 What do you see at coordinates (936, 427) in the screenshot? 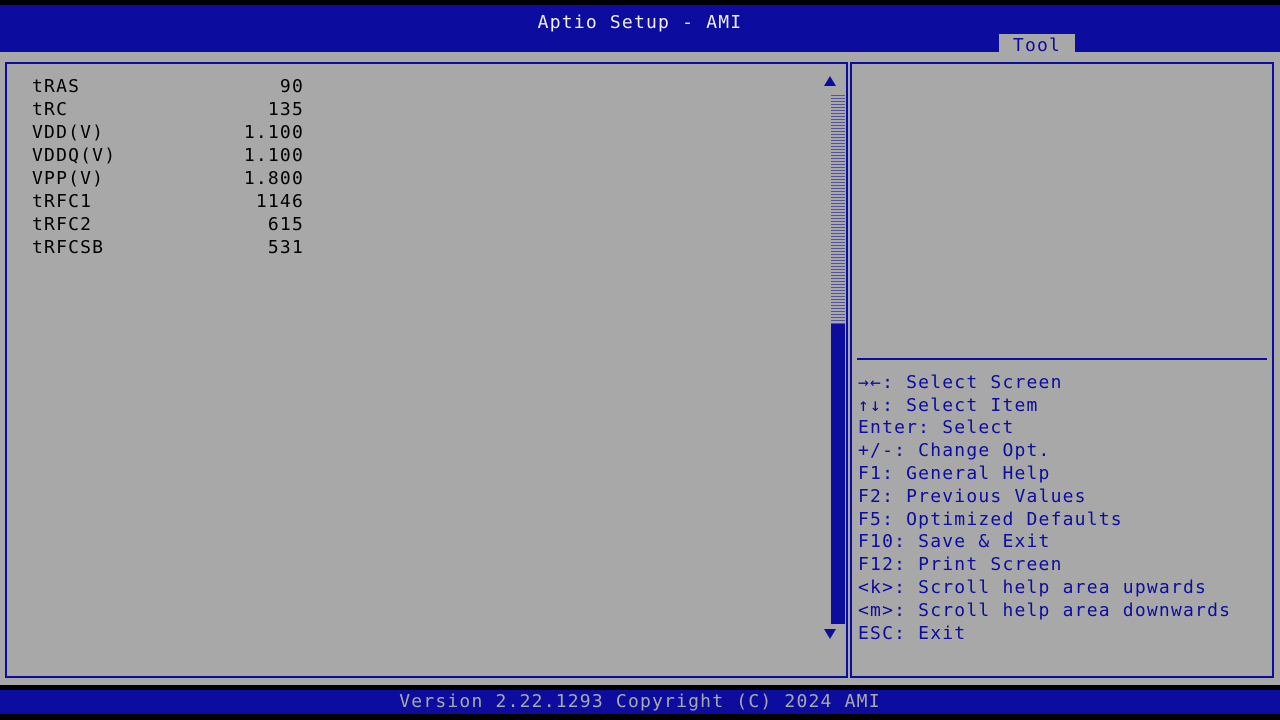
I see `help-line-enter: Enter: Select` at bounding box center [936, 427].